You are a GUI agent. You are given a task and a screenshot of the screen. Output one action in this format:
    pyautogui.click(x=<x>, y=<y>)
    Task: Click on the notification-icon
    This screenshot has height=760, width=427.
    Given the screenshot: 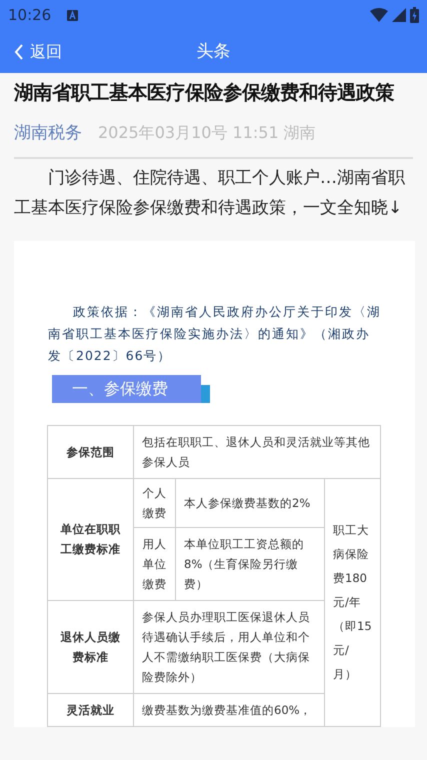 What is the action you would take?
    pyautogui.click(x=72, y=15)
    